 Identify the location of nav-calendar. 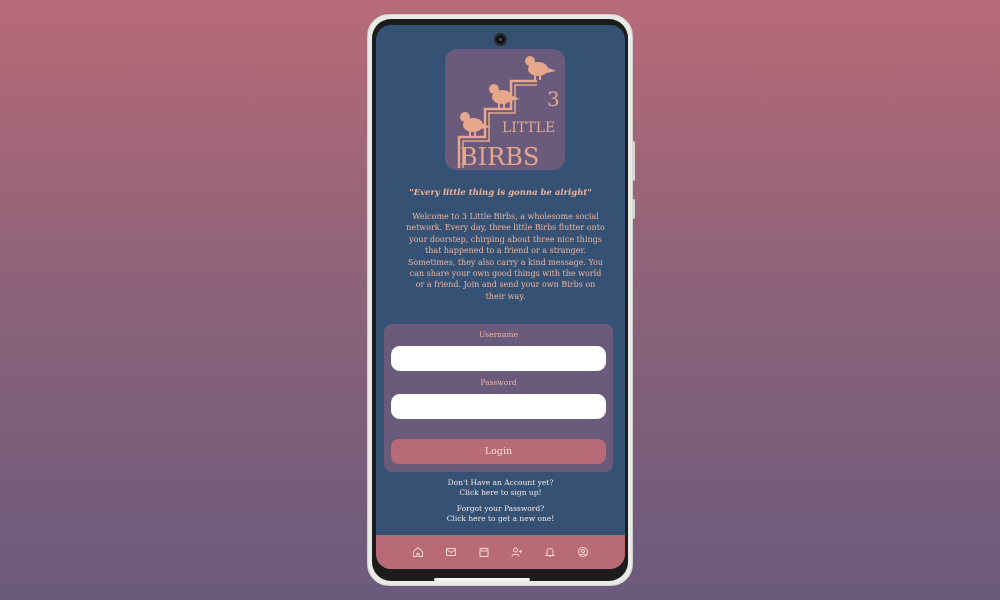
(484, 552).